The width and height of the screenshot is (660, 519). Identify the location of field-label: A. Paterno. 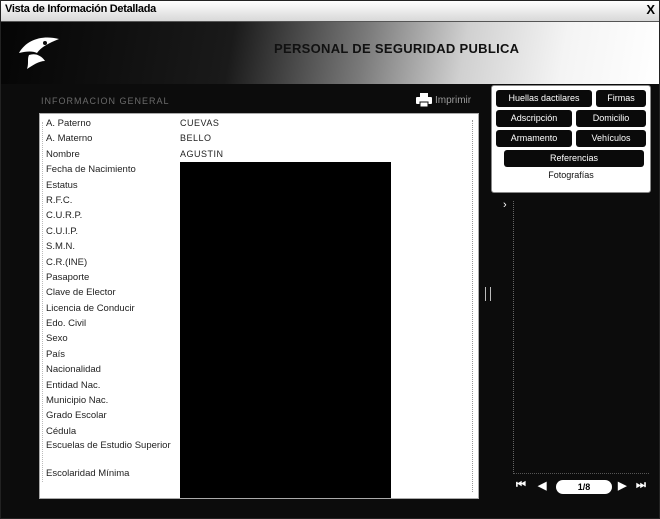
(68, 123).